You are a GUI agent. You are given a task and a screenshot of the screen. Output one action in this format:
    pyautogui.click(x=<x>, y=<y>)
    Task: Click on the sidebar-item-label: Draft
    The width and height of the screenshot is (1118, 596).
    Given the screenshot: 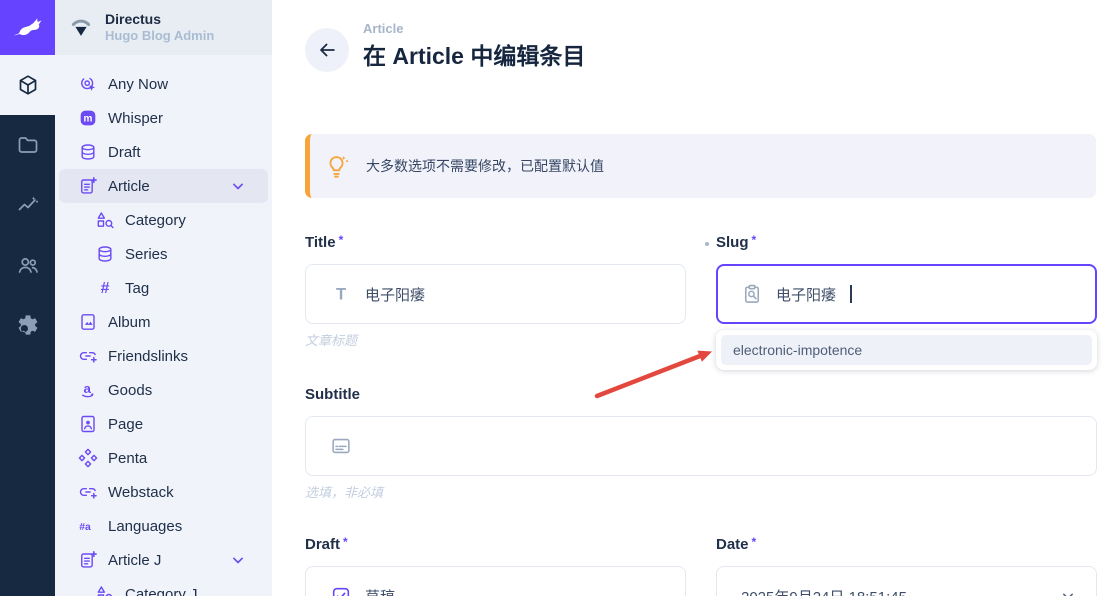 What is the action you would take?
    pyautogui.click(x=124, y=152)
    